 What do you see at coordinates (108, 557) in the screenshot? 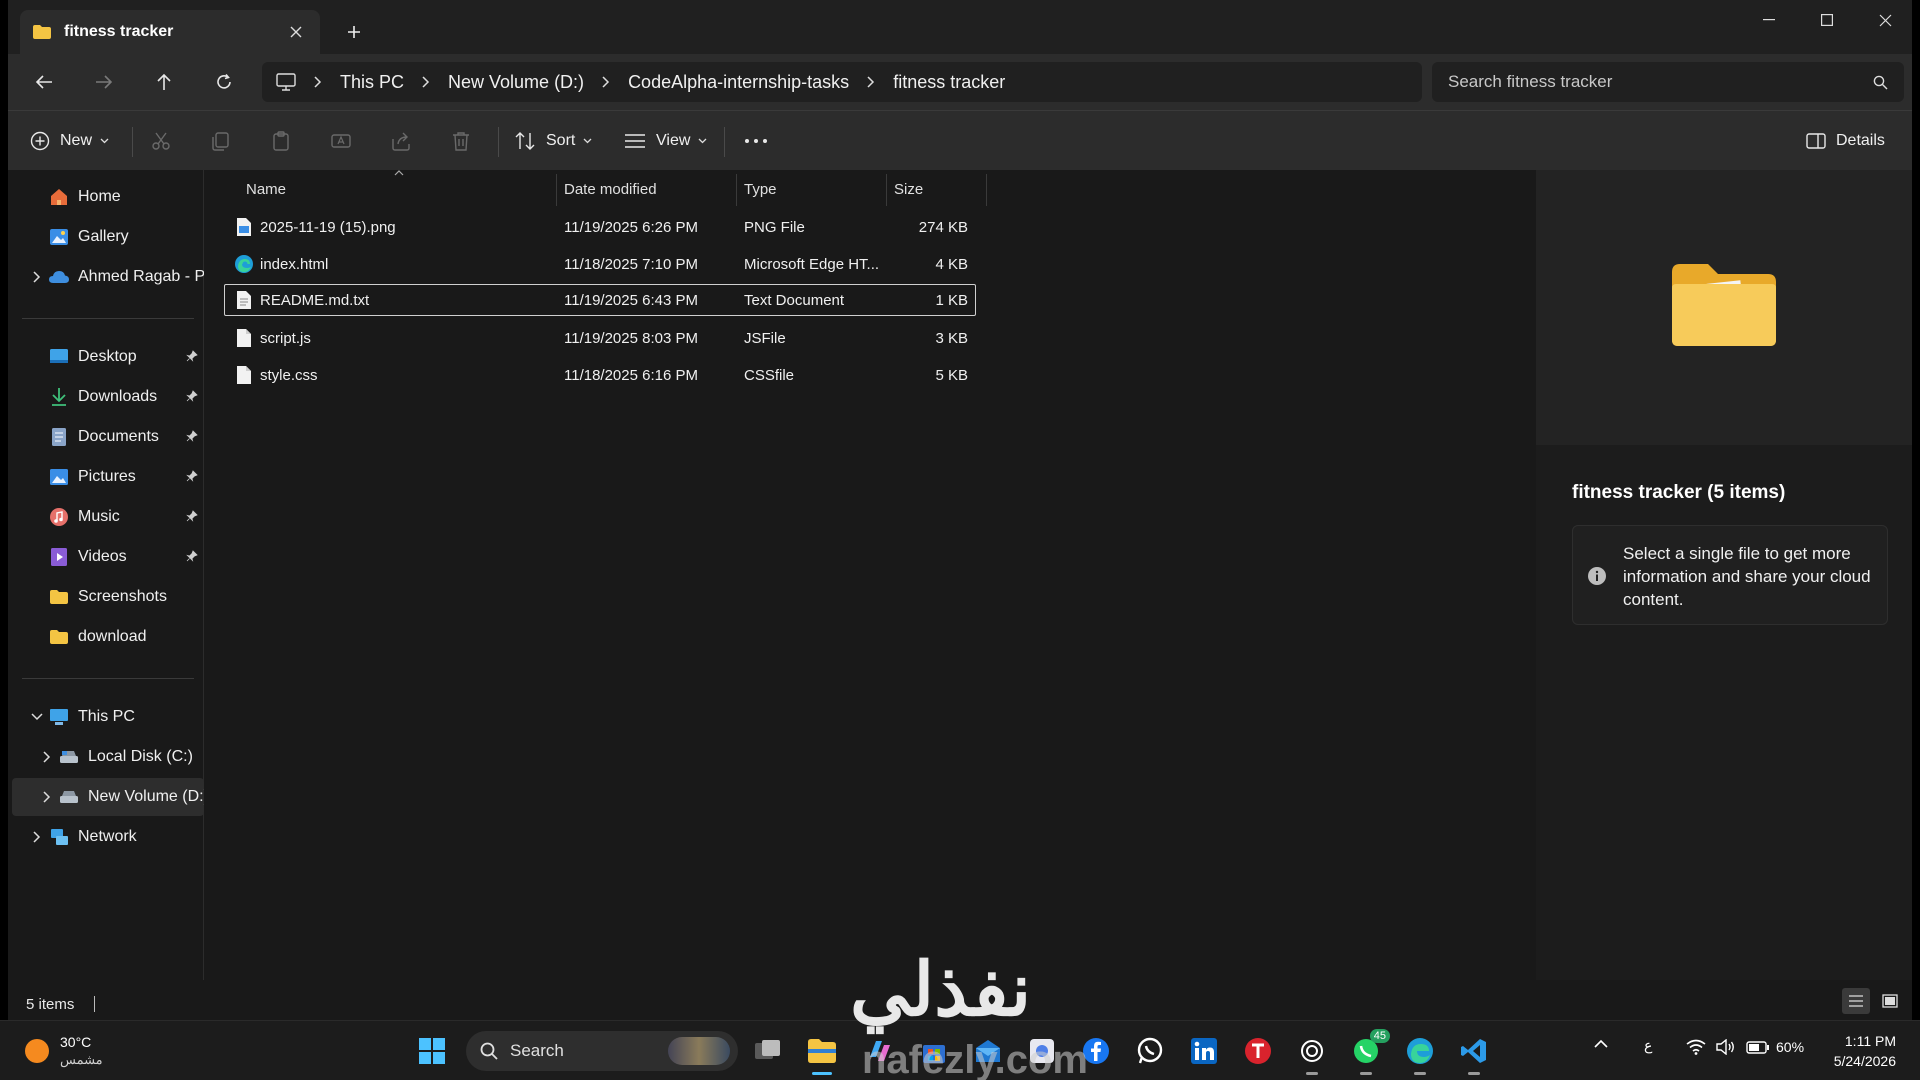
I see `sidebar-item-videos: Videos` at bounding box center [108, 557].